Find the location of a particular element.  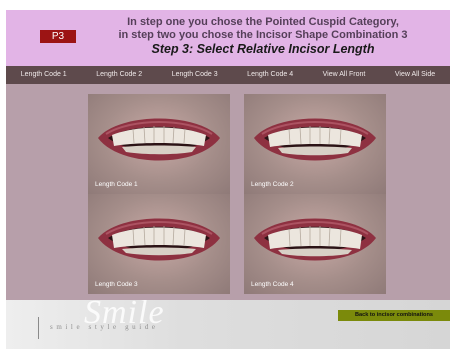

back-to-incisor-combinations-button: Back to incisor combinations is located at coordinates (394, 315).